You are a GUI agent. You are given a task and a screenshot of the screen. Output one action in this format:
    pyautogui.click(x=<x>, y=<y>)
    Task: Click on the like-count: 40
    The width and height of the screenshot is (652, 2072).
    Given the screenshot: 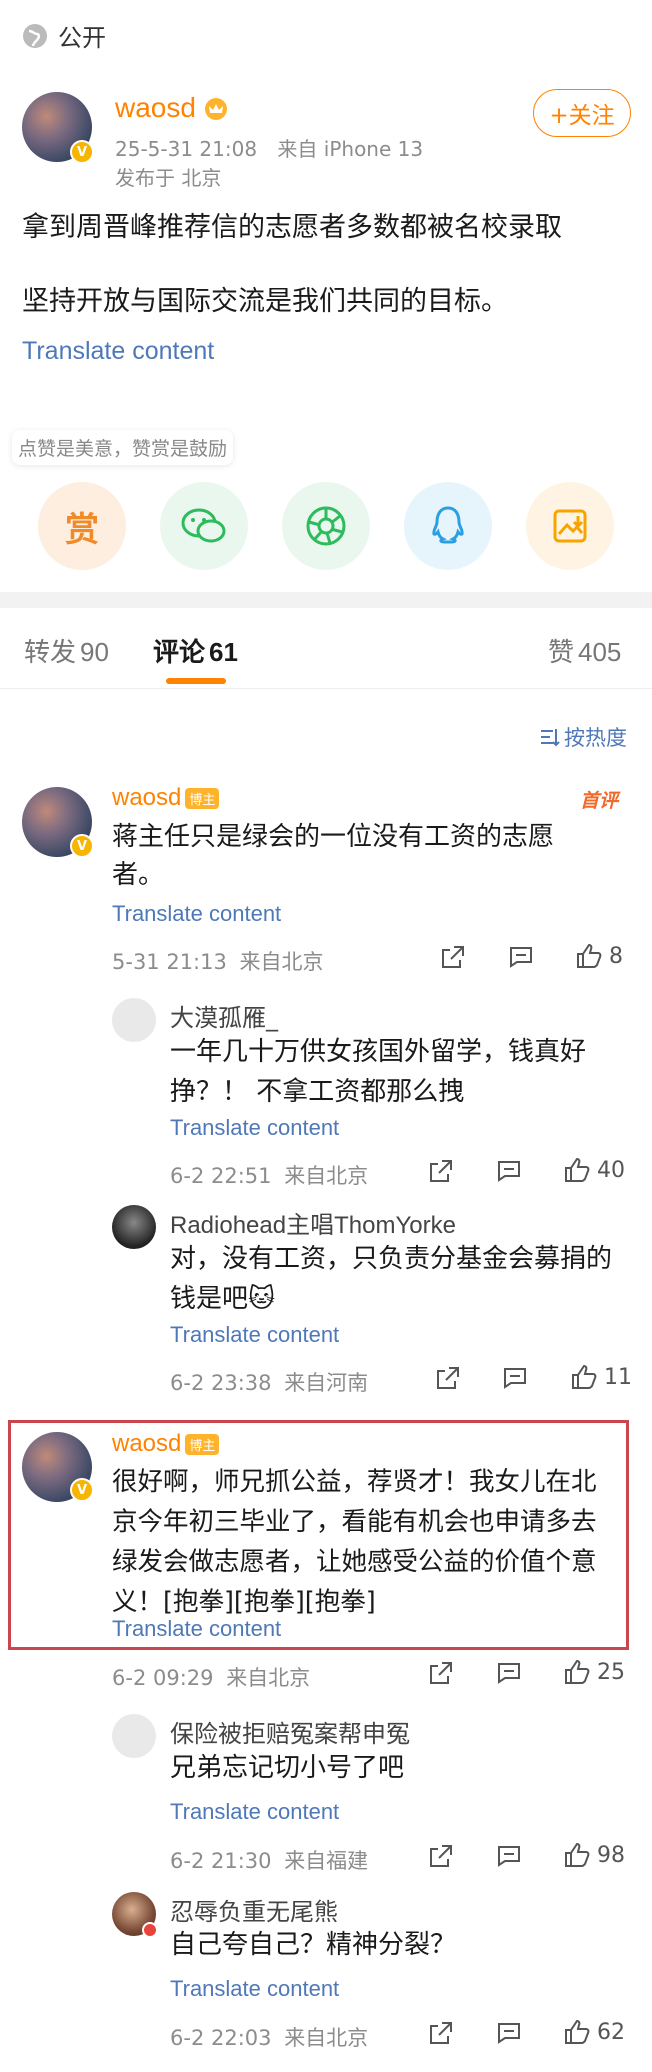 What is the action you would take?
    pyautogui.click(x=611, y=1170)
    